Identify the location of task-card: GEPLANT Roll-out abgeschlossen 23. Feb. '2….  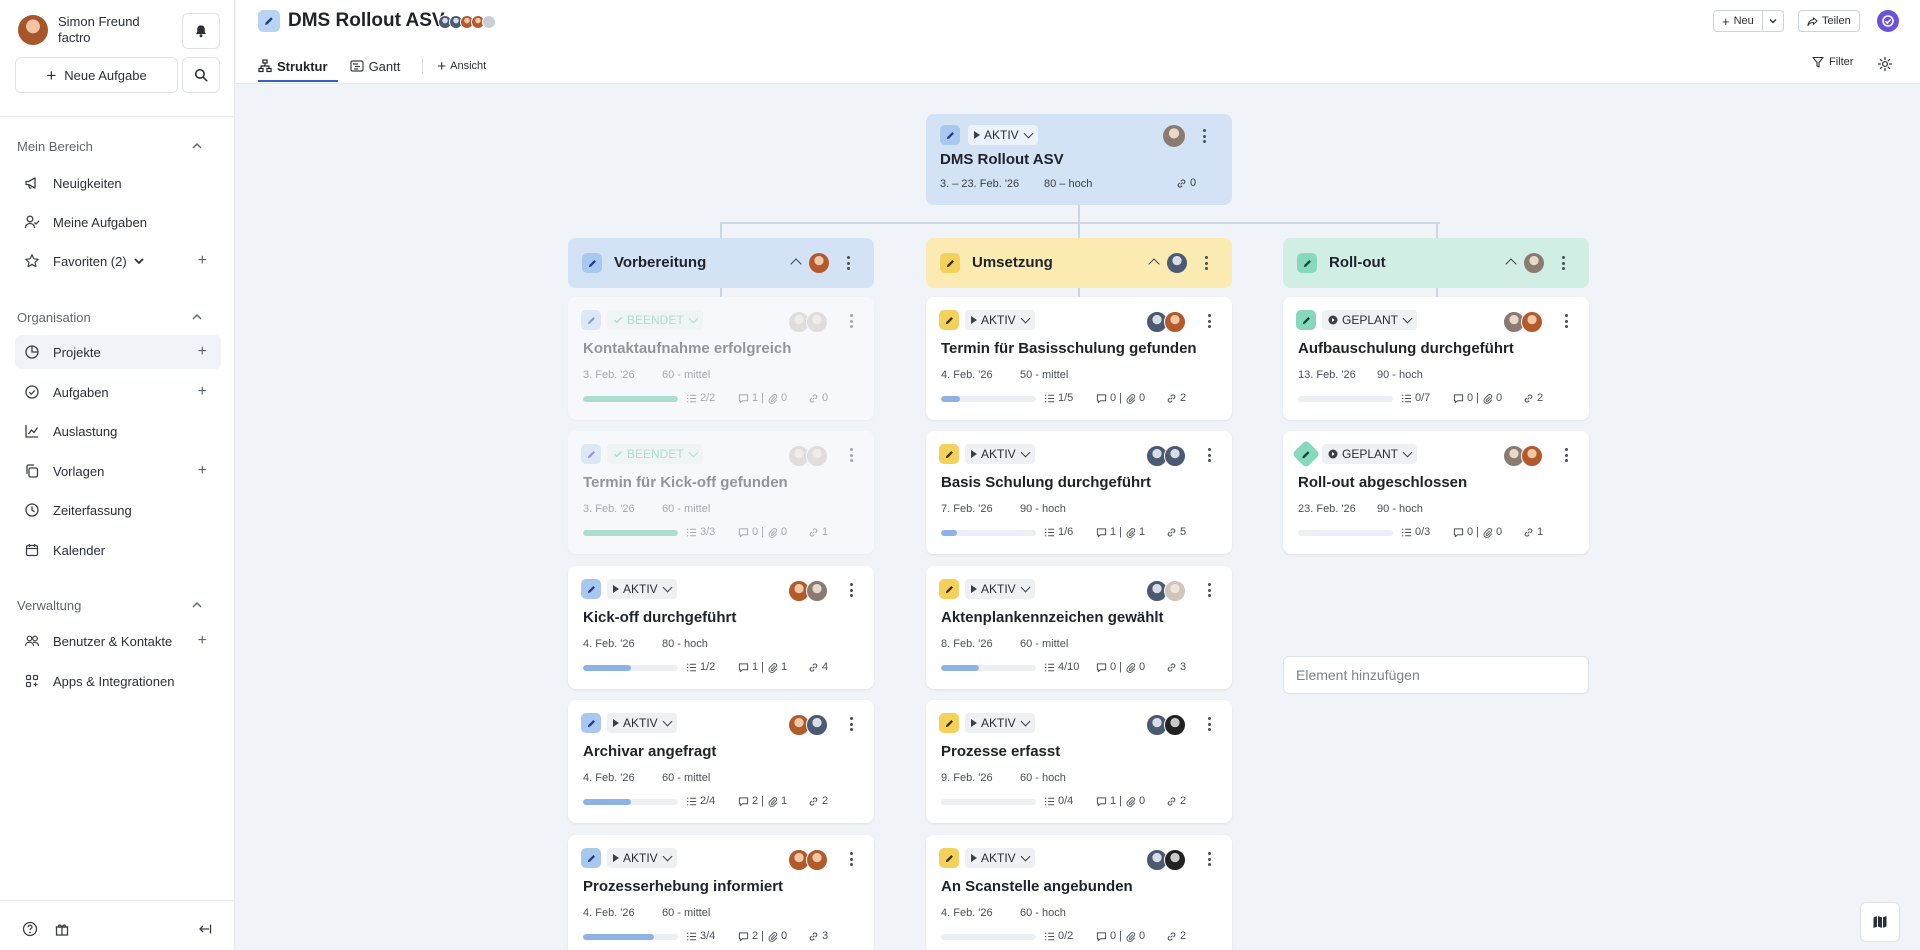
(1436, 492).